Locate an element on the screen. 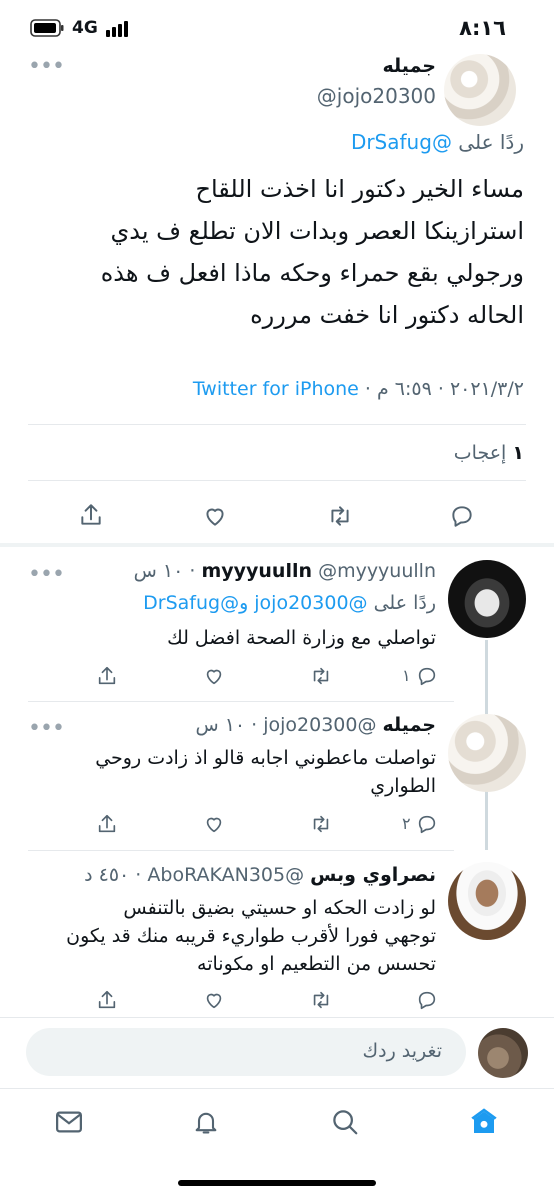 The image size is (554, 1199). likes-count: ١ is located at coordinates (518, 453).